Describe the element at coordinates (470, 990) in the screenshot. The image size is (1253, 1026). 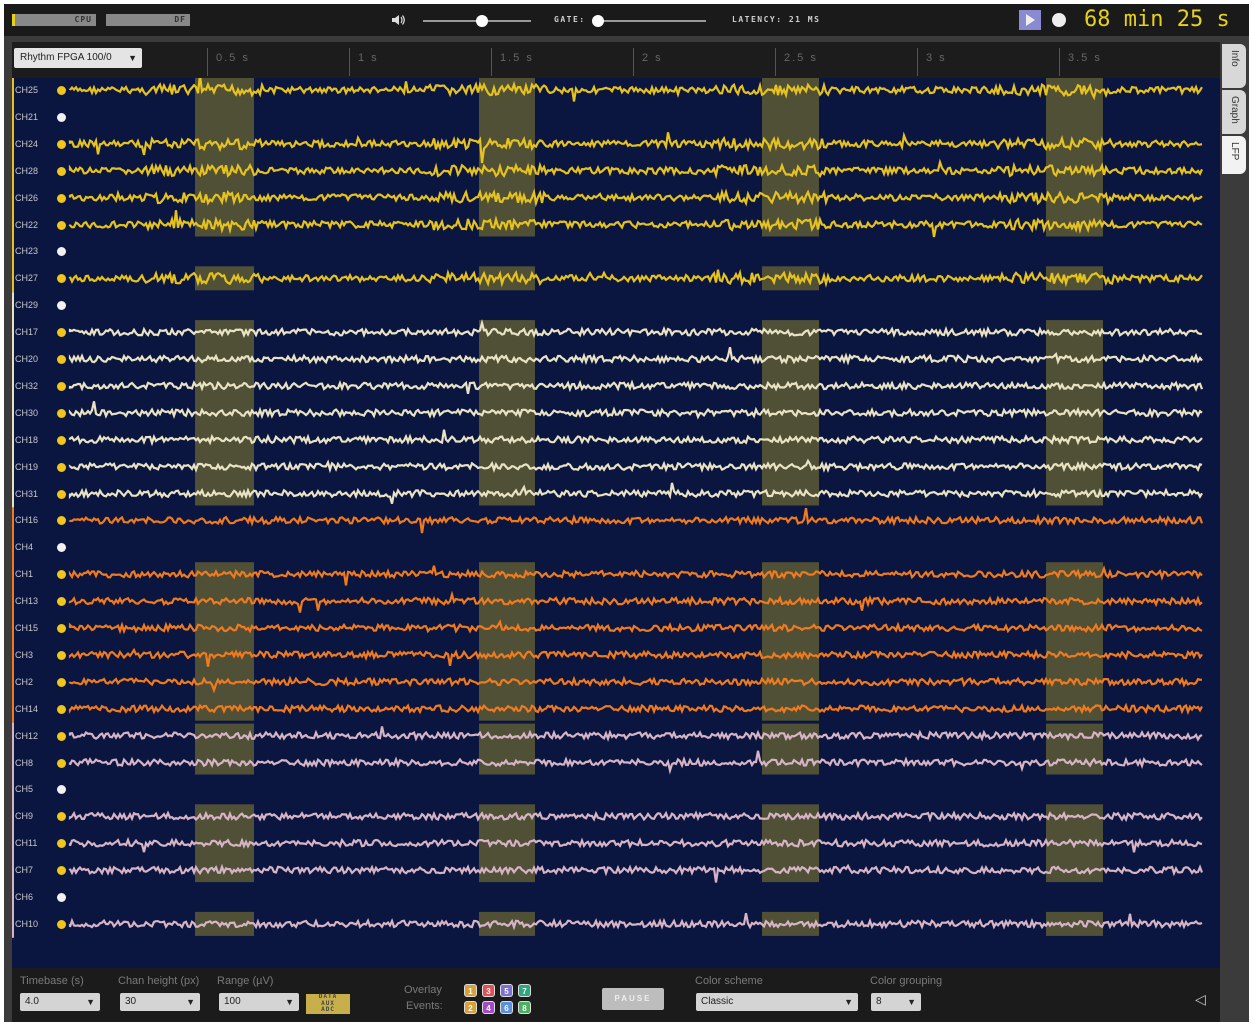
I see `event-overlay-button: 1` at that location.